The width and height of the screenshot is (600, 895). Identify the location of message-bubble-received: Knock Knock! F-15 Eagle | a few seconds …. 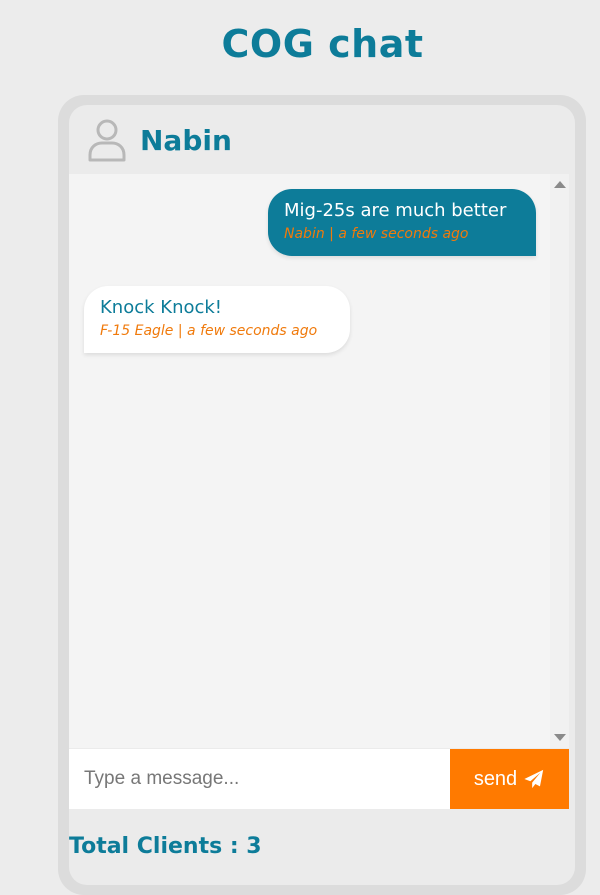
(217, 319).